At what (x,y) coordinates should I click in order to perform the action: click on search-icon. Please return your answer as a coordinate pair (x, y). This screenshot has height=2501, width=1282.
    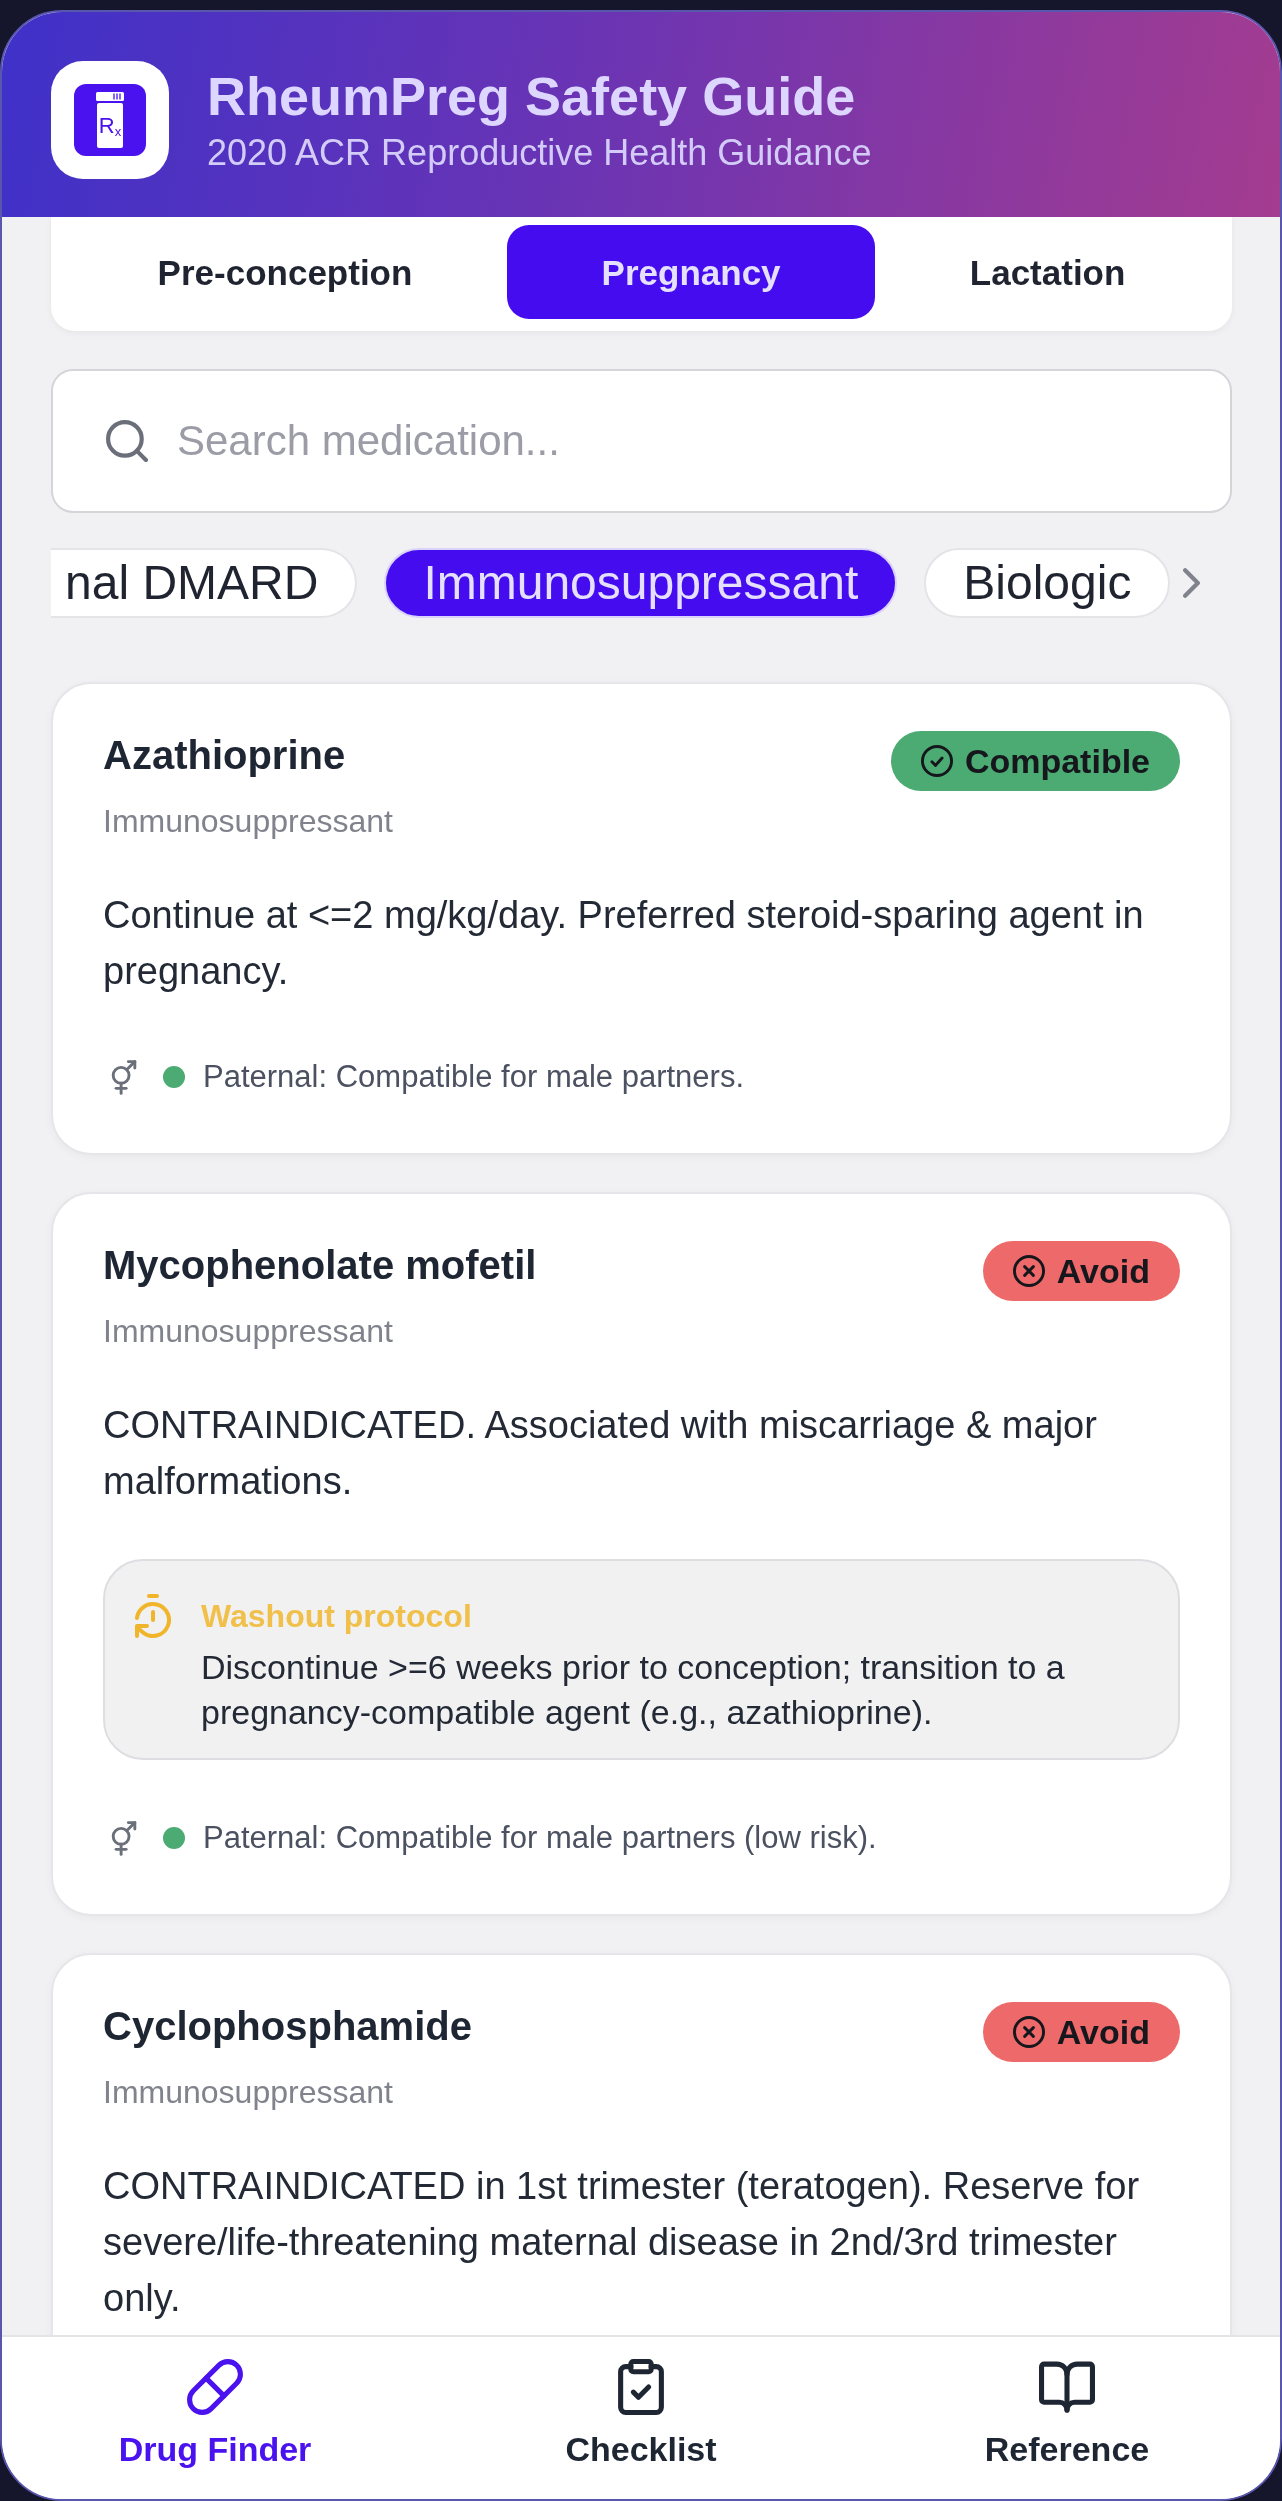
    Looking at the image, I should click on (127, 441).